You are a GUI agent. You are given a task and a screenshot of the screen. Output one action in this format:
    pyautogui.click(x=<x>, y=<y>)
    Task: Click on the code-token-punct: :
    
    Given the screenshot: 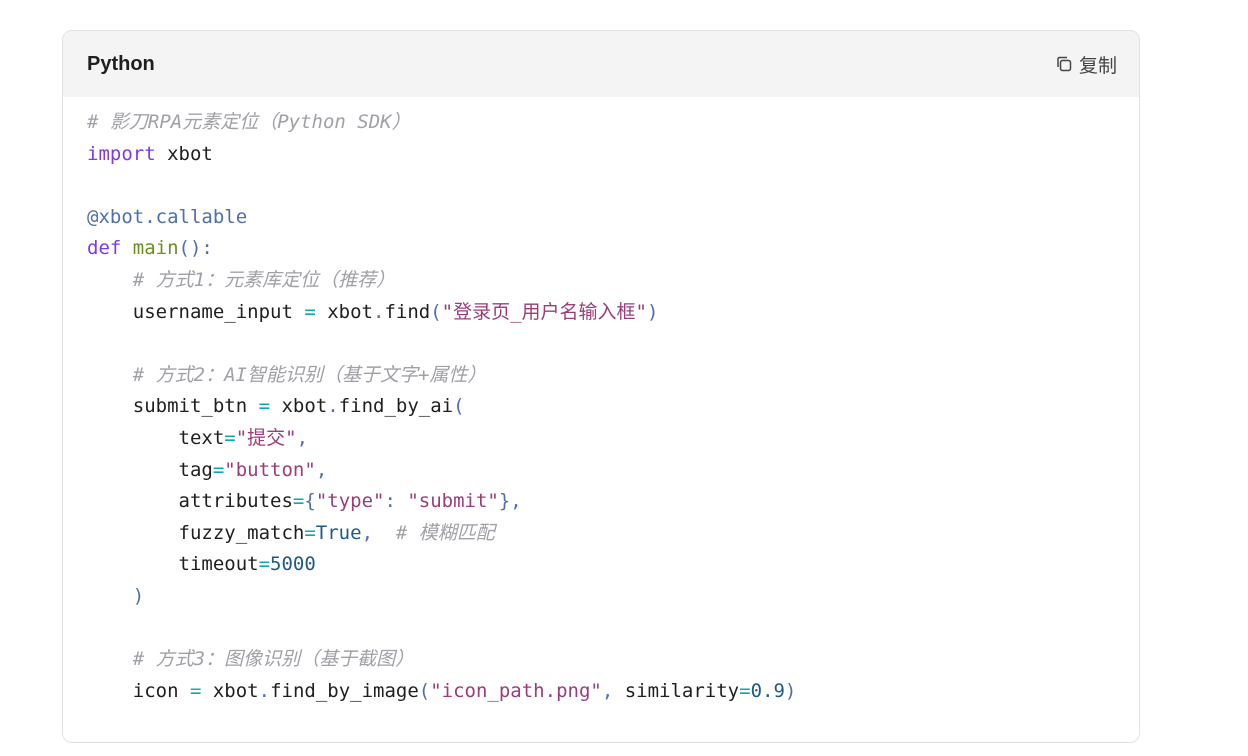 What is the action you would take?
    pyautogui.click(x=396, y=501)
    